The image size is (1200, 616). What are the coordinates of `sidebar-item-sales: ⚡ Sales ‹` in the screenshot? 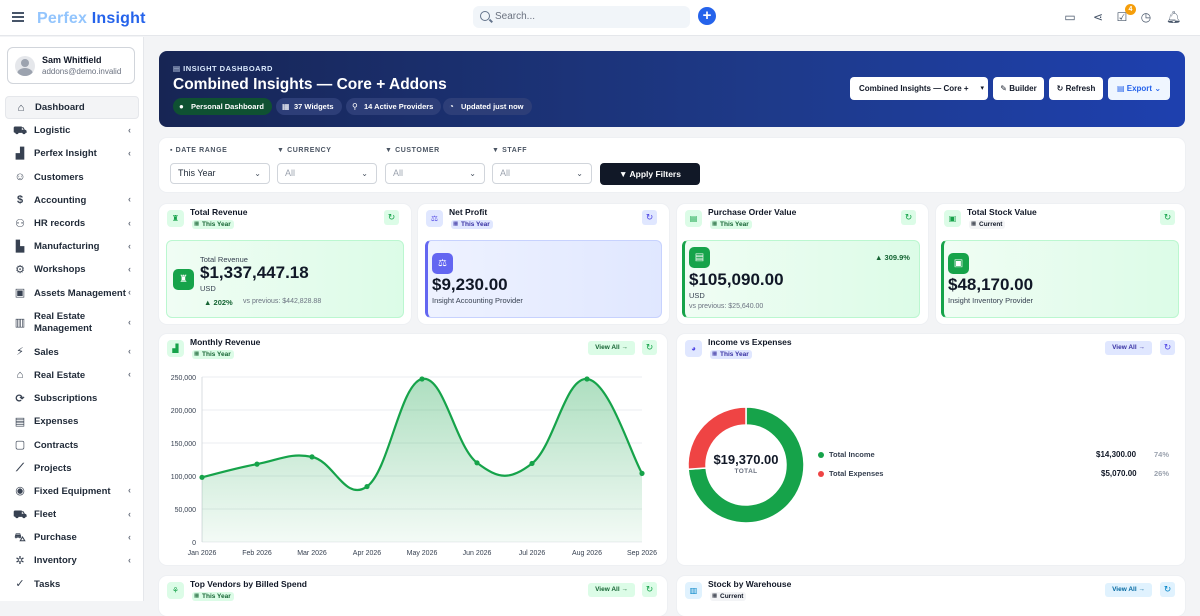 It's located at (72, 352).